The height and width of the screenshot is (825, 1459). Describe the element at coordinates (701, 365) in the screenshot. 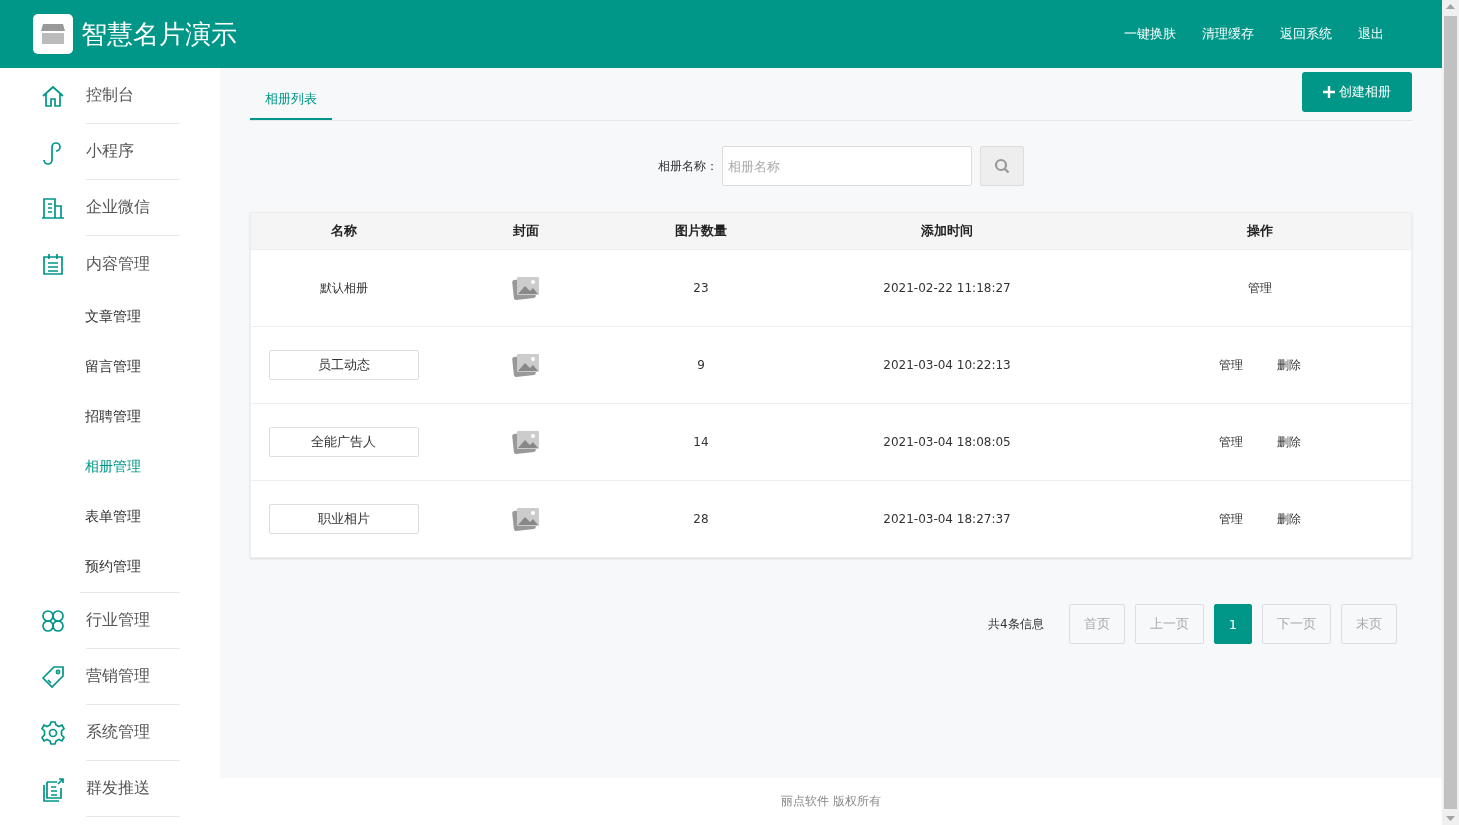

I see `photo-count: 9` at that location.